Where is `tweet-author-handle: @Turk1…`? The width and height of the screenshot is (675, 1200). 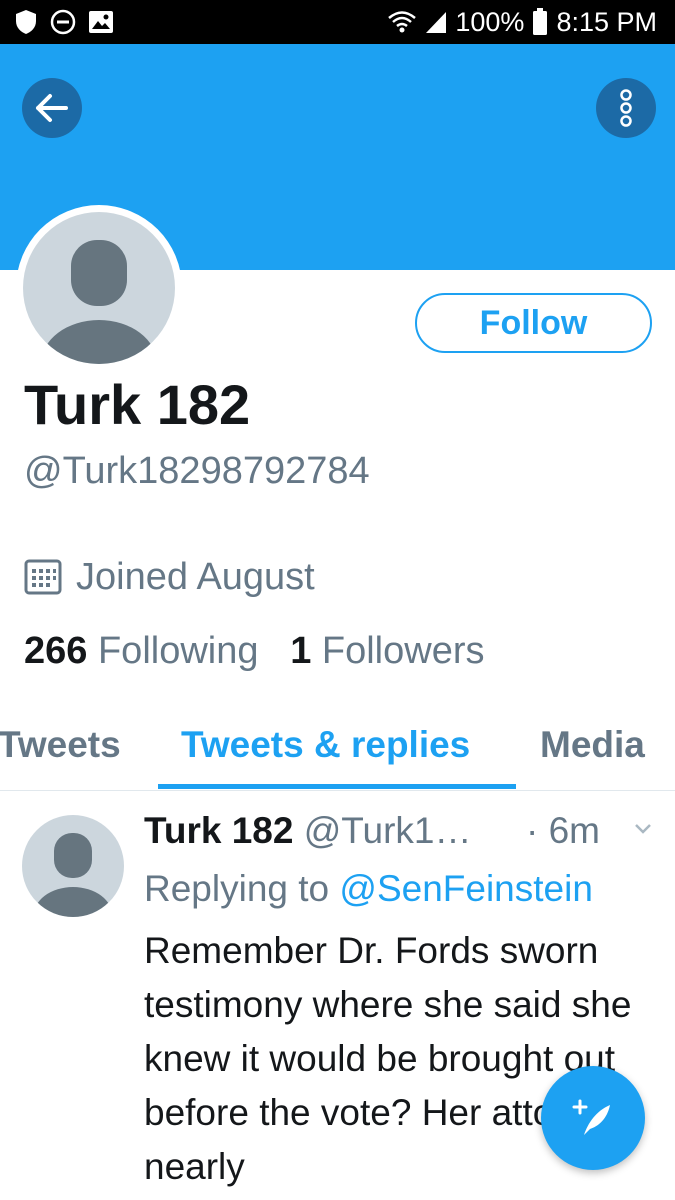
tweet-author-handle: @Turk1… is located at coordinates (388, 830).